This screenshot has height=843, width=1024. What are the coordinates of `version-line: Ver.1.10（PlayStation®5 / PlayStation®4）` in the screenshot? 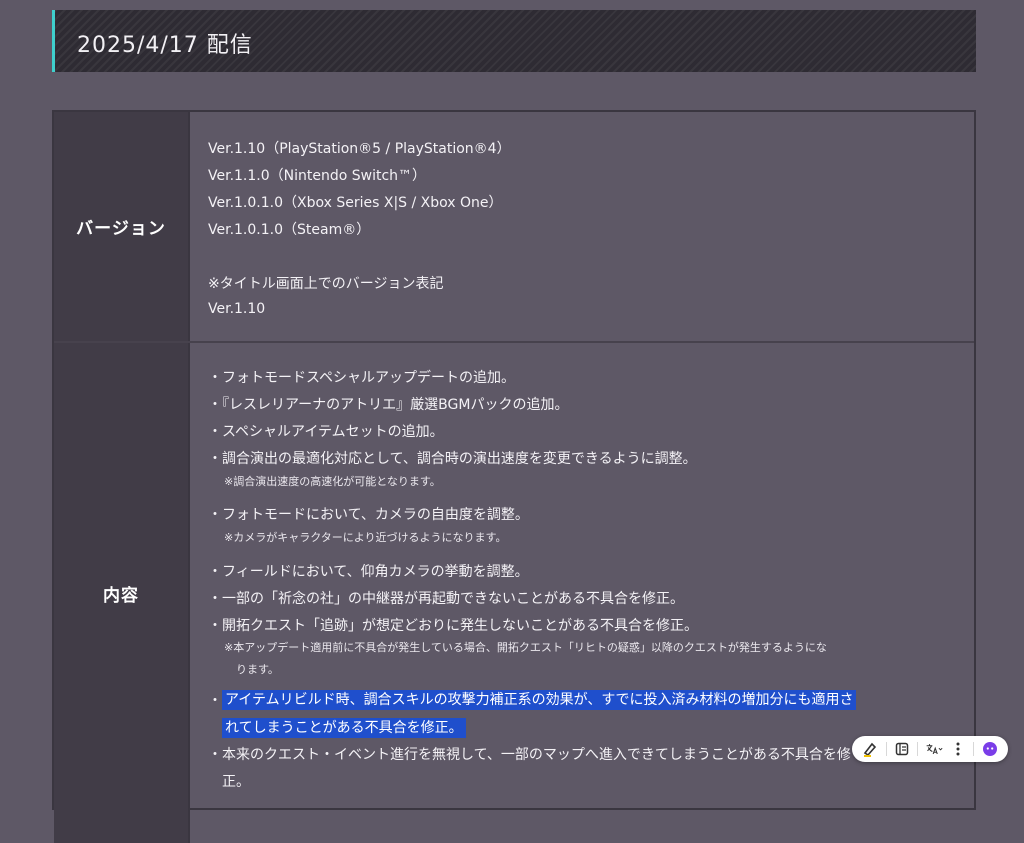 It's located at (359, 149).